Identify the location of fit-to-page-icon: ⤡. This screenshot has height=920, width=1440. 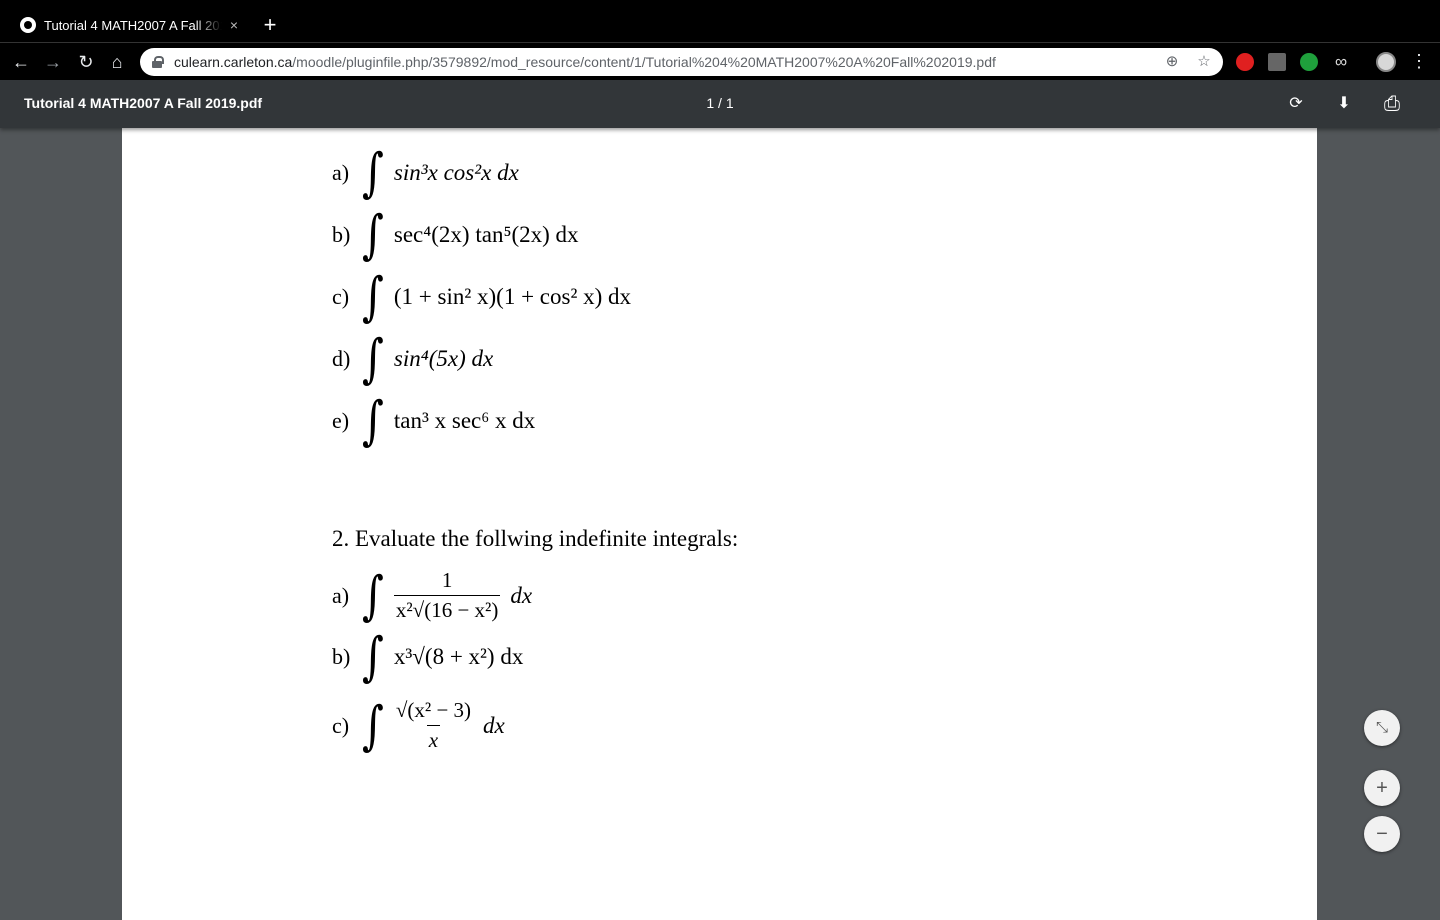
(1382, 728).